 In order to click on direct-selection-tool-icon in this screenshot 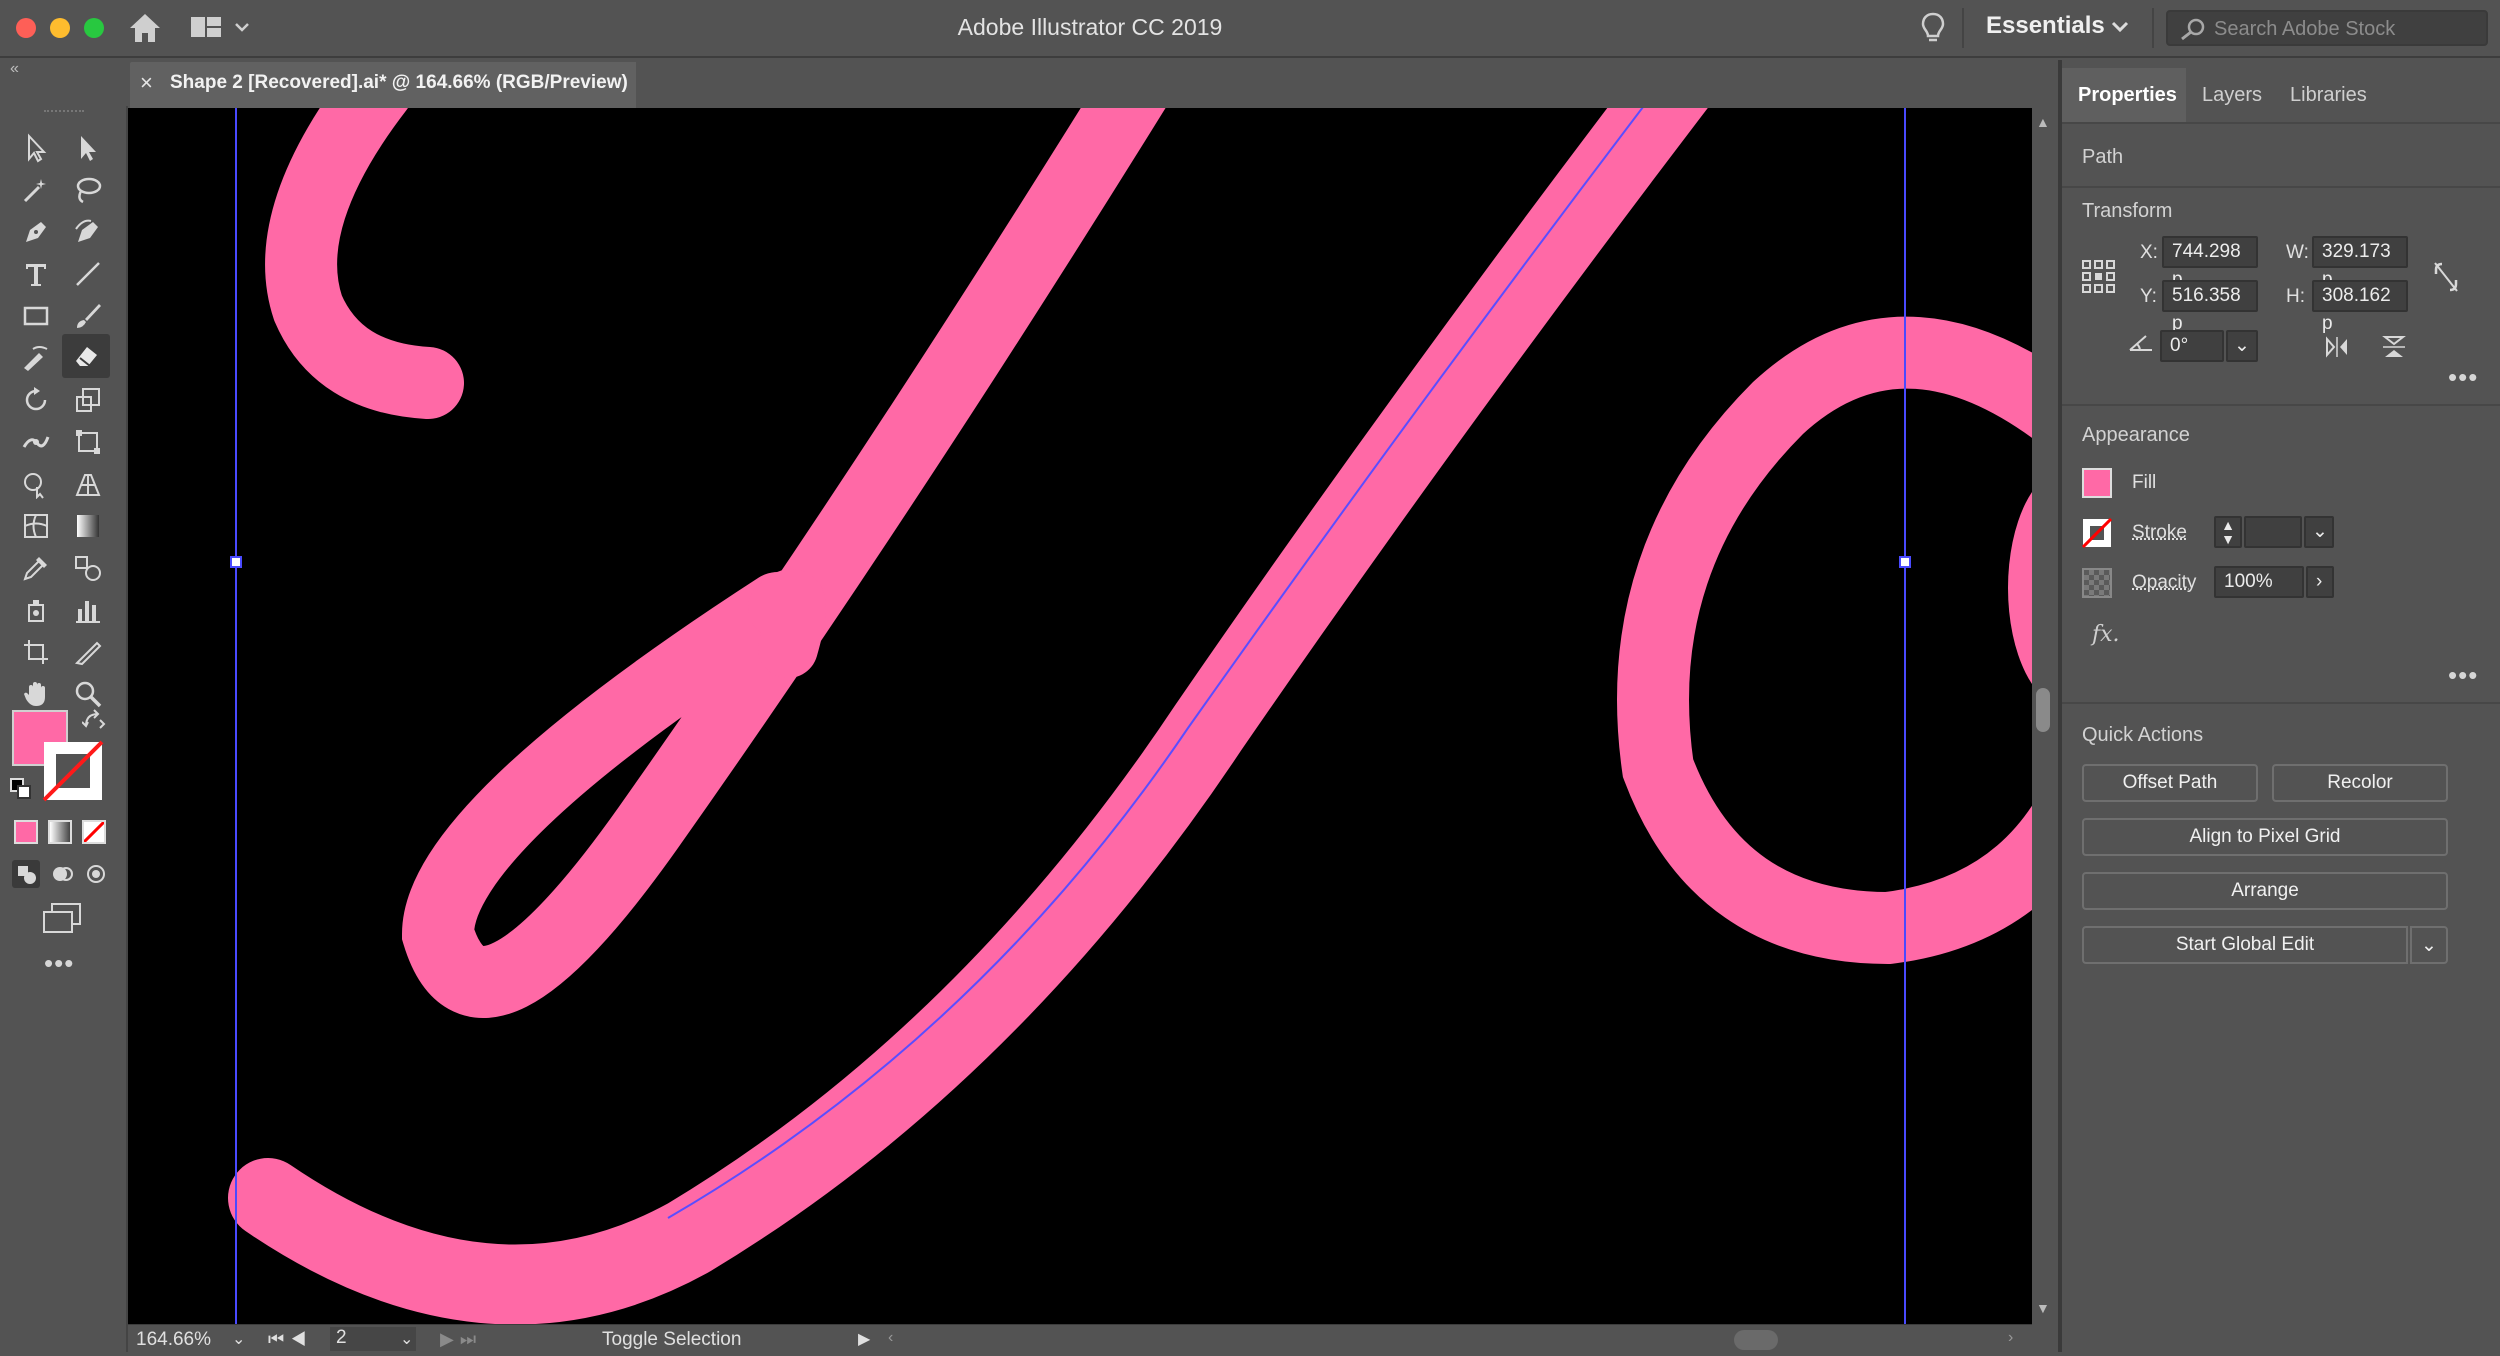, I will do `click(88, 148)`.